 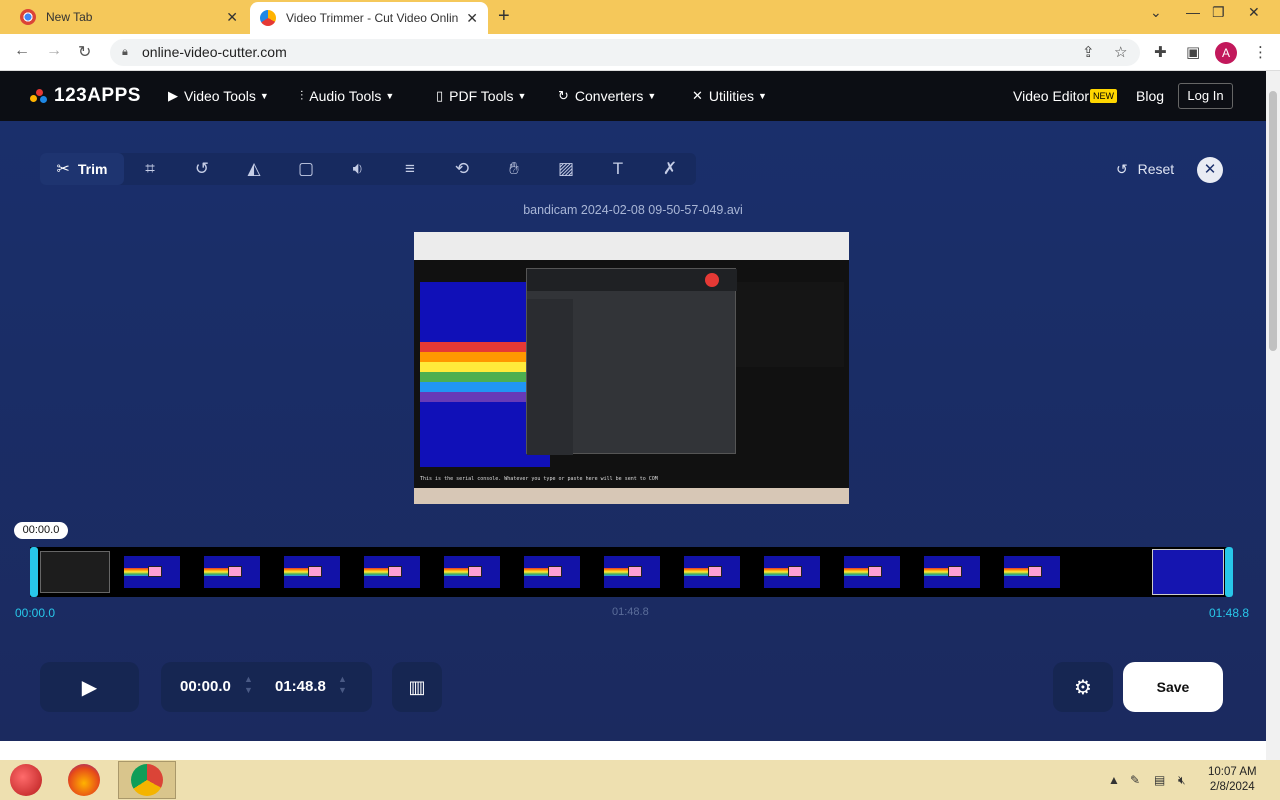 What do you see at coordinates (462, 169) in the screenshot?
I see `loop-icon: ⟲` at bounding box center [462, 169].